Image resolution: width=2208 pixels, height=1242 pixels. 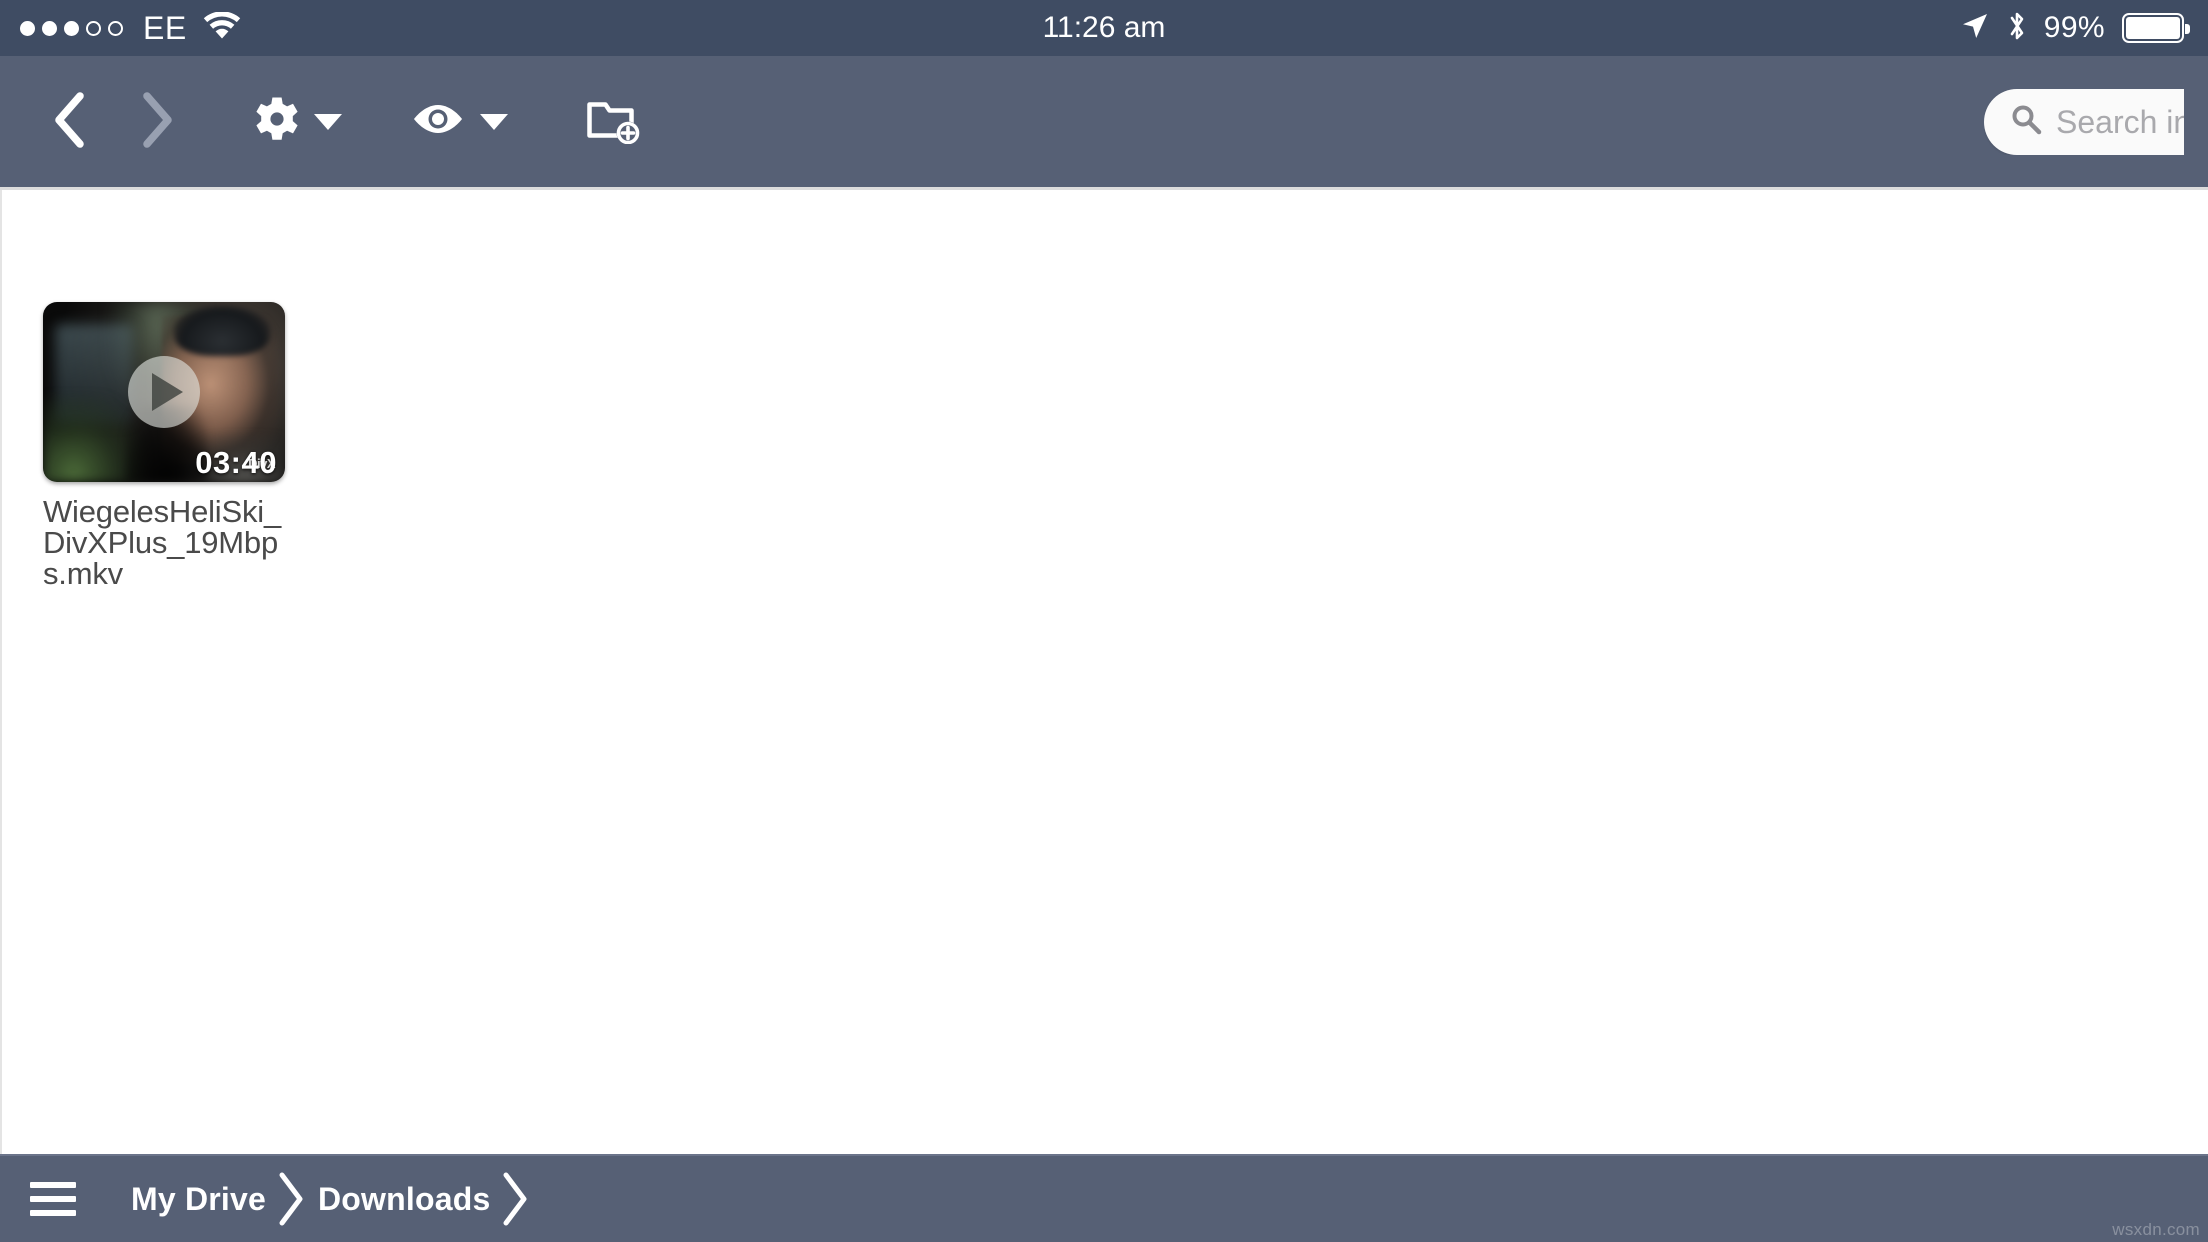 I want to click on cellular-signal-dots, so click(x=71, y=28).